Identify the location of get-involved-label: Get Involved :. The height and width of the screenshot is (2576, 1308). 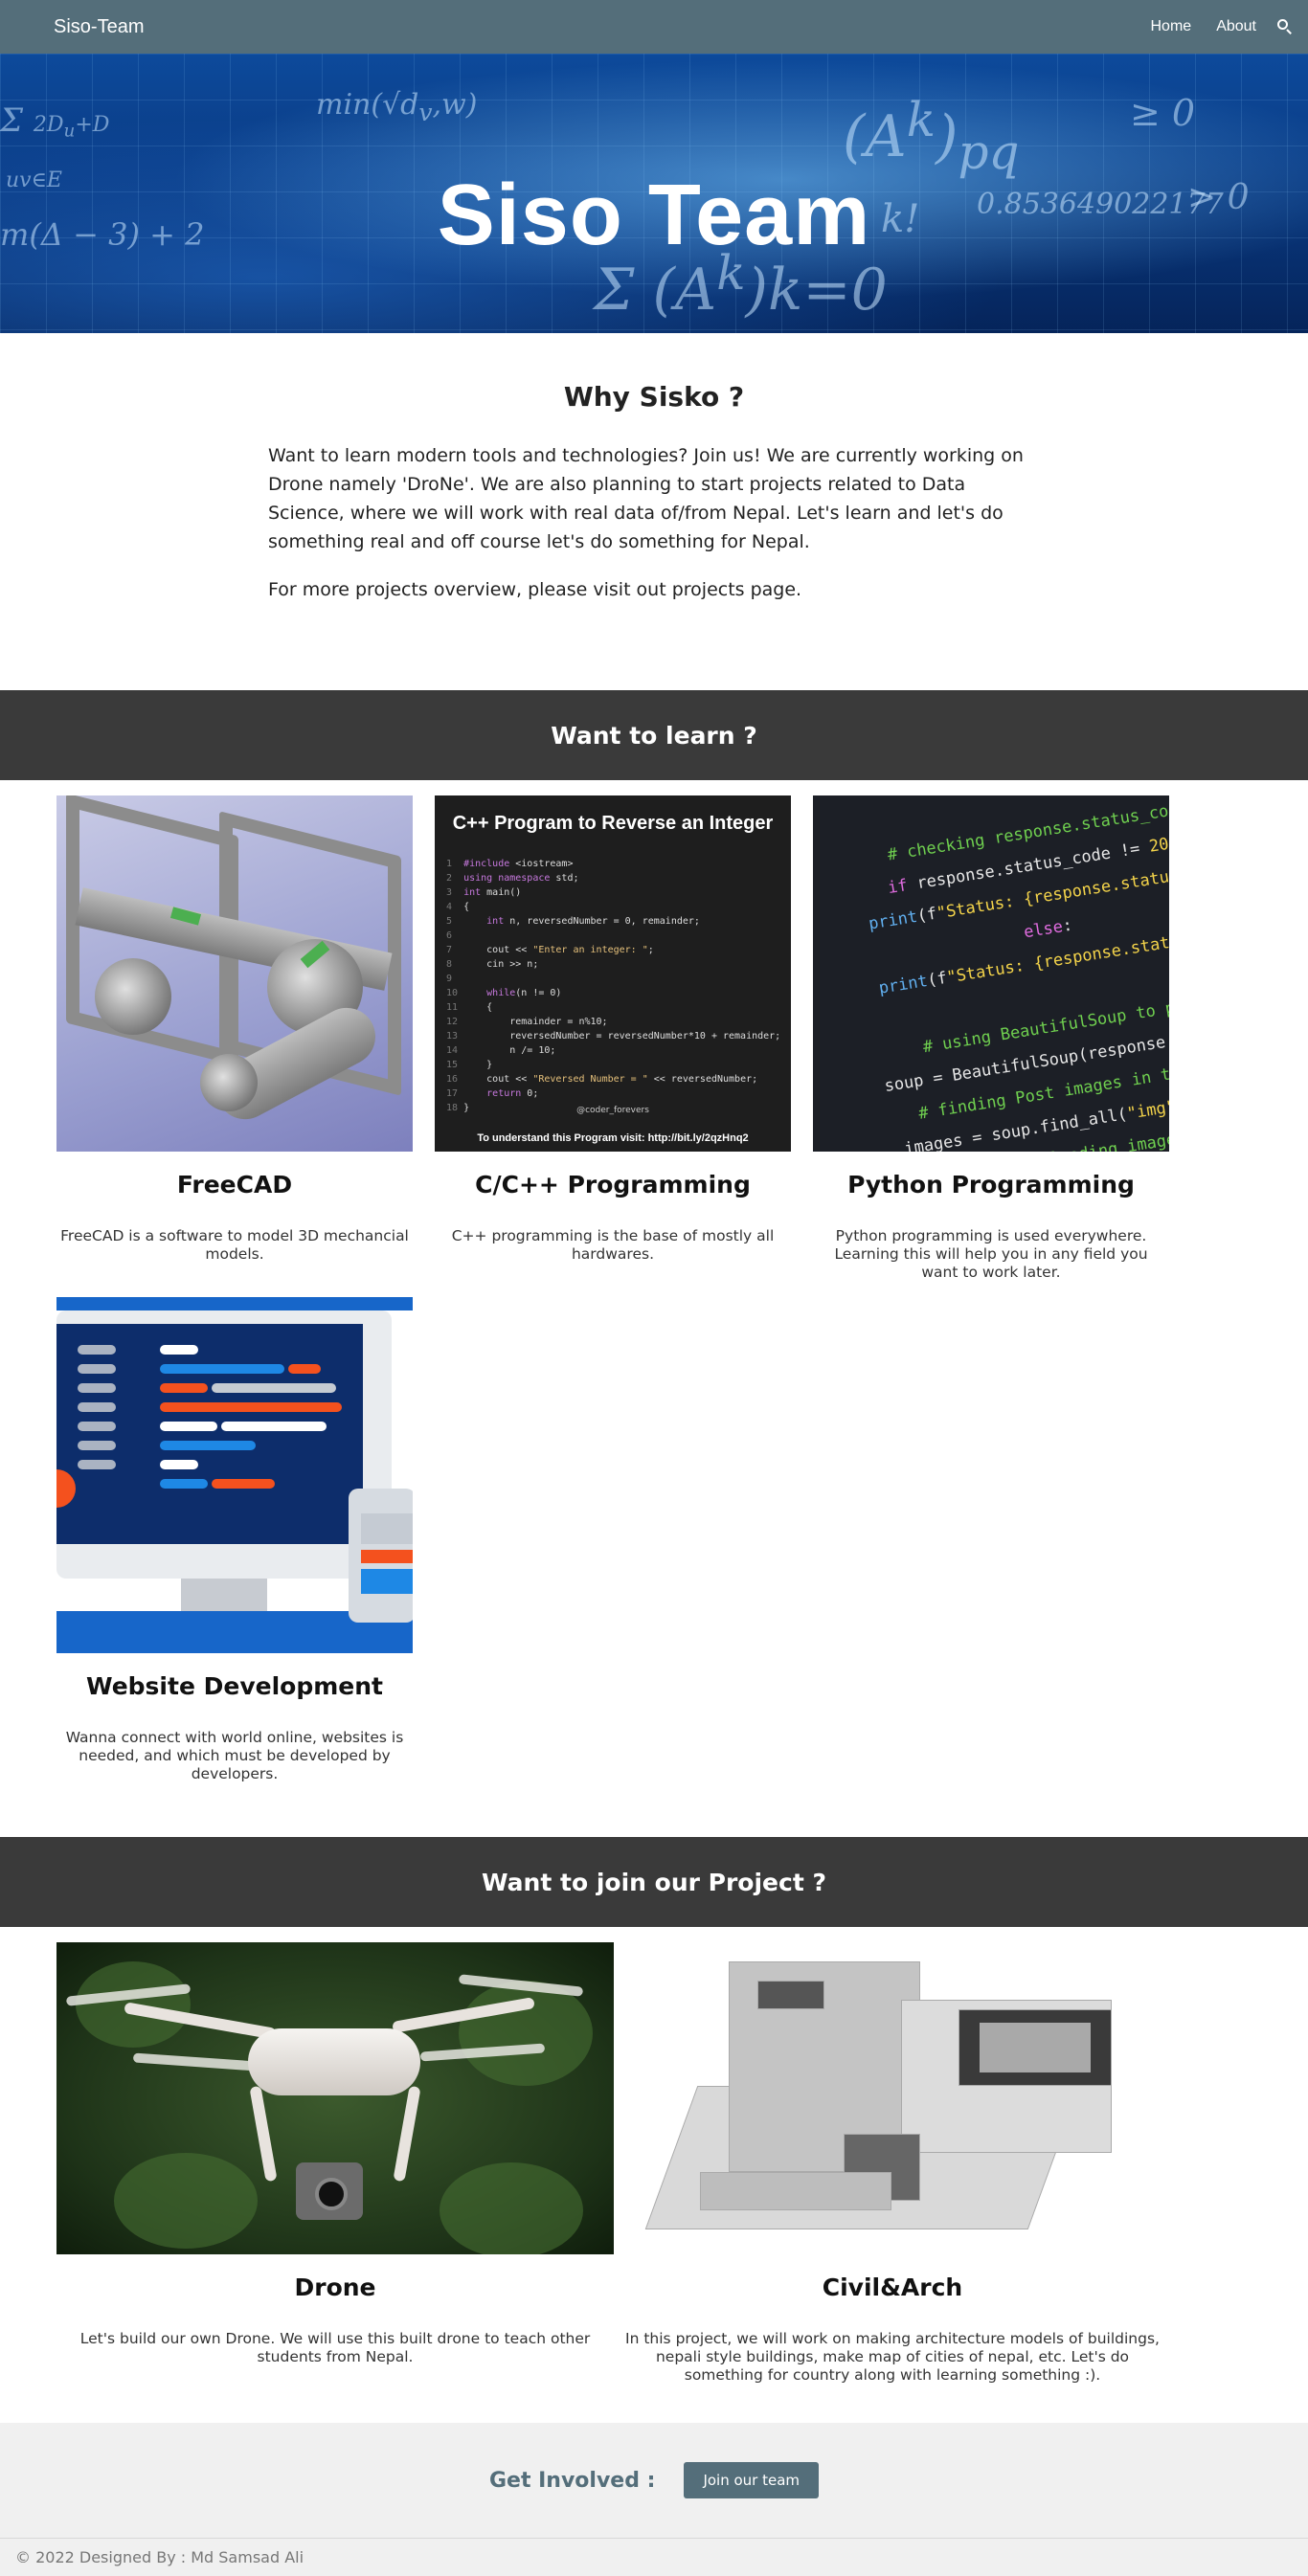
(572, 2481).